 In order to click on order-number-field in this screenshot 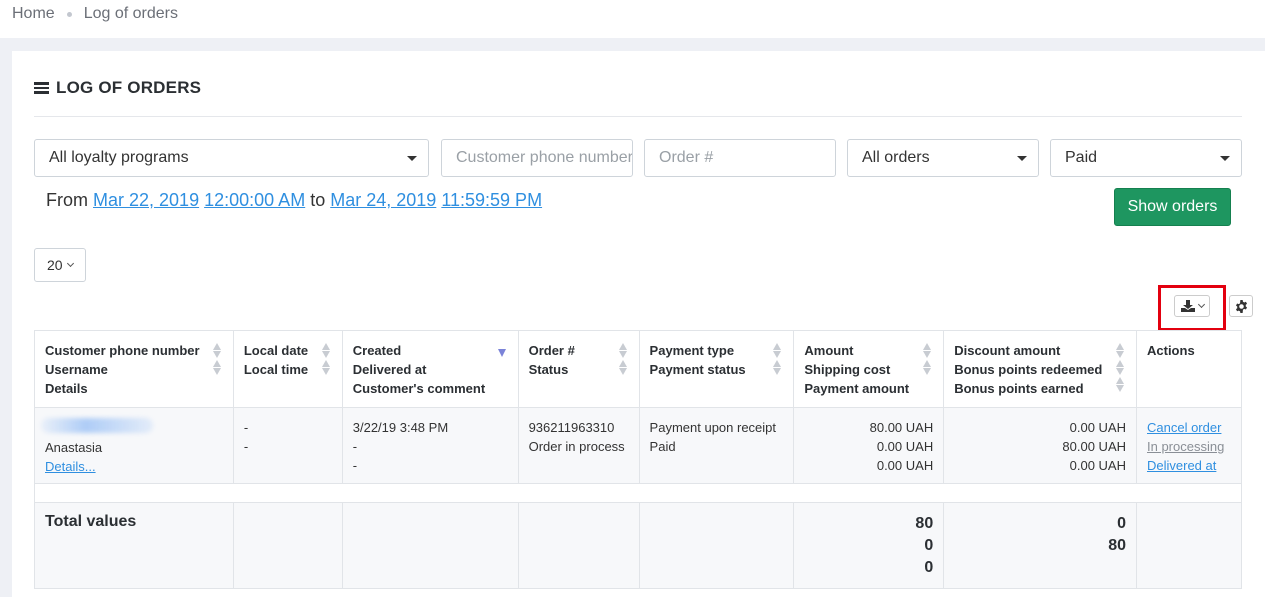, I will do `click(747, 158)`.